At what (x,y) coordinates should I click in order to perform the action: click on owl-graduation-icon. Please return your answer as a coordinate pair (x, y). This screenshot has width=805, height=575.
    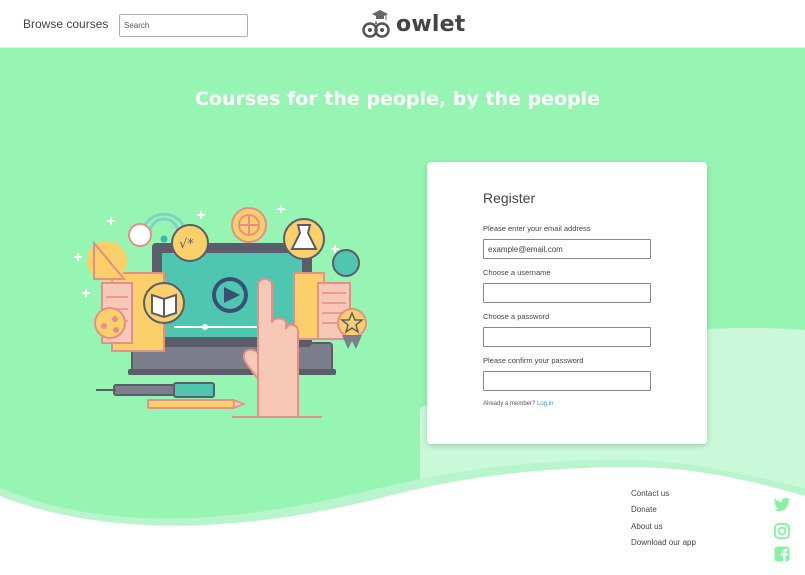
    Looking at the image, I should click on (376, 24).